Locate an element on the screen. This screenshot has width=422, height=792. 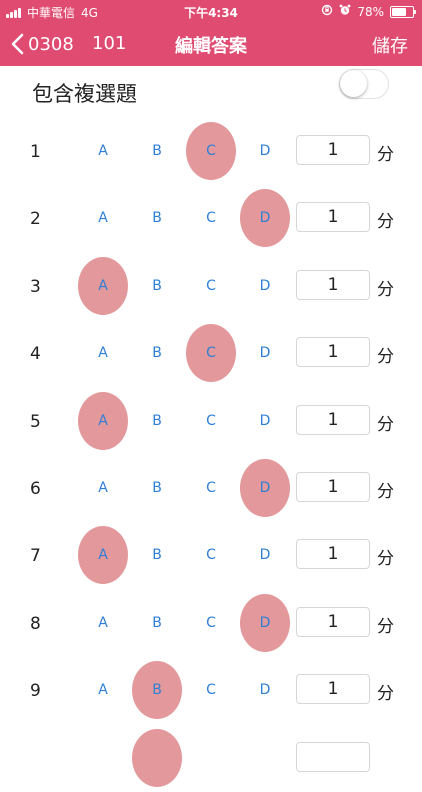
nav-subtitle: 101 is located at coordinates (109, 43).